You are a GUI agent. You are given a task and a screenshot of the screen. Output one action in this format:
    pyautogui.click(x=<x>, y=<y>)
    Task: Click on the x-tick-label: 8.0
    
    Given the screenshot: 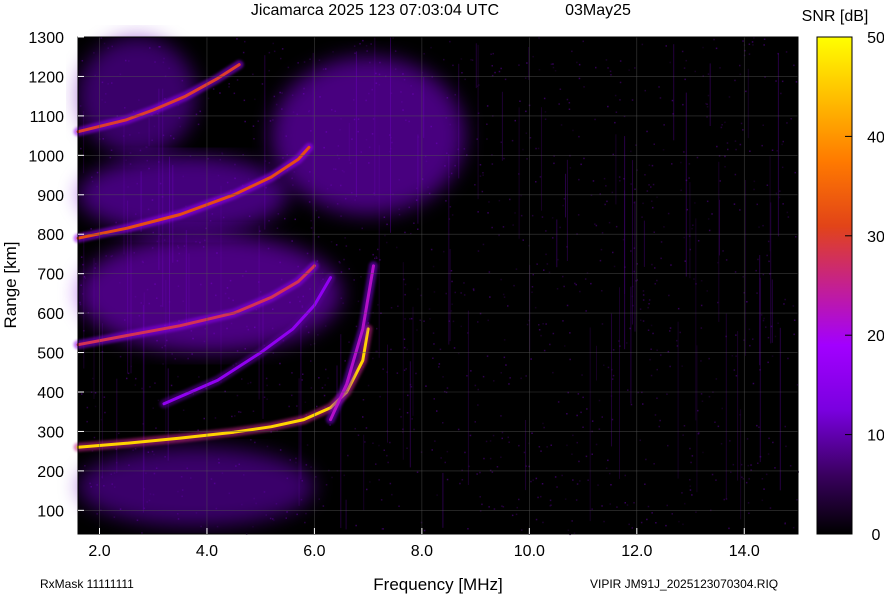 What is the action you would take?
    pyautogui.click(x=422, y=551)
    